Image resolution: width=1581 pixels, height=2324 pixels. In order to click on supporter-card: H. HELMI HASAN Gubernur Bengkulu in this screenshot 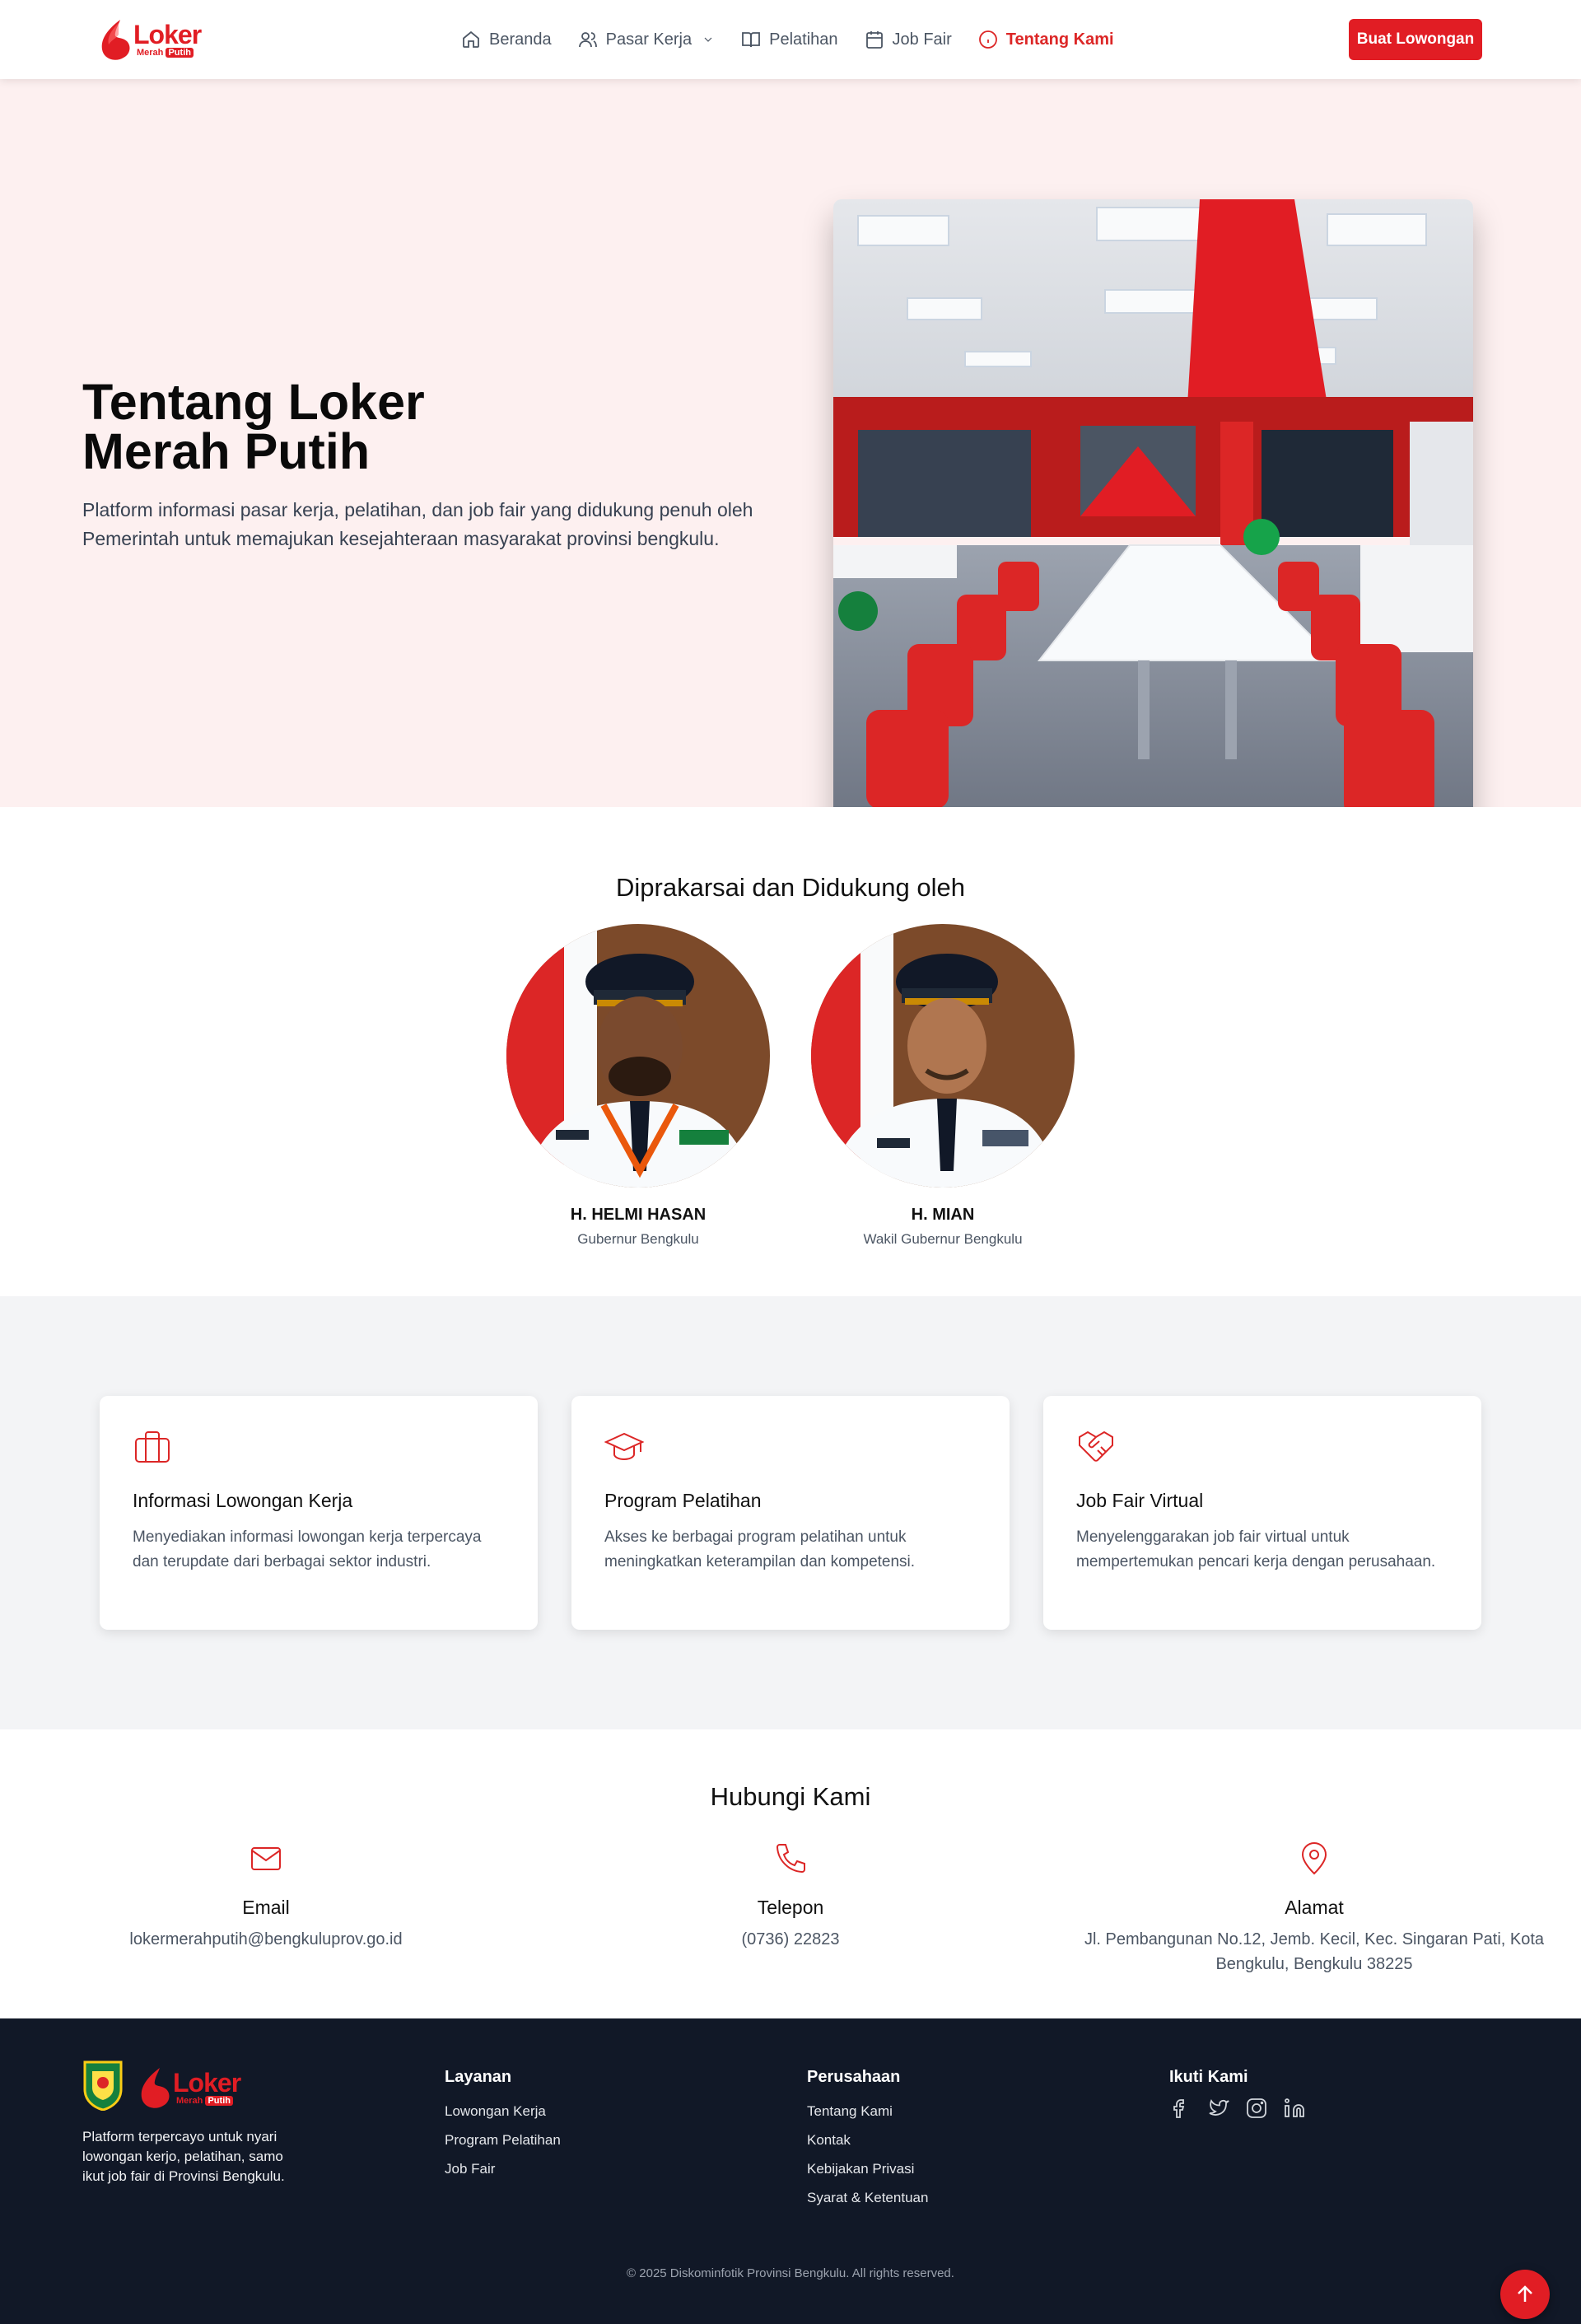, I will do `click(638, 1086)`.